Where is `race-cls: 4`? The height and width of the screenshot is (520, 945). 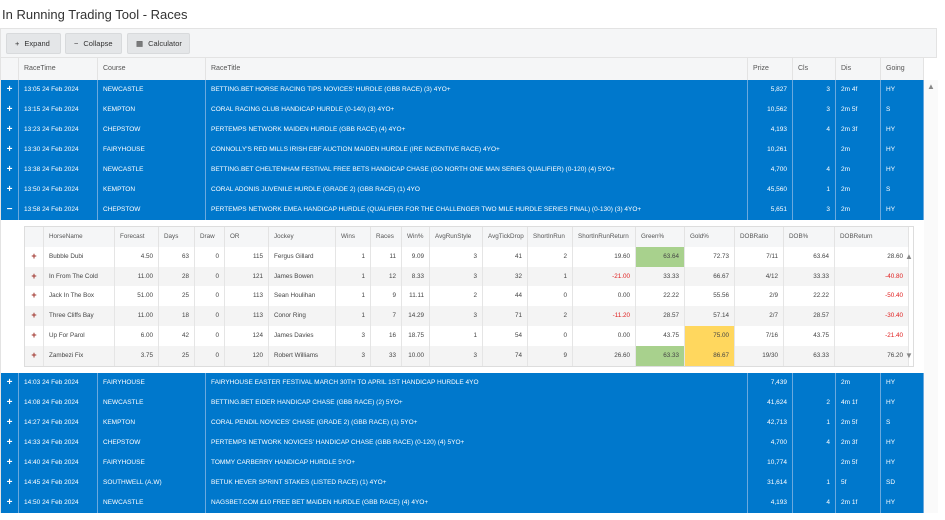 race-cls: 4 is located at coordinates (814, 130).